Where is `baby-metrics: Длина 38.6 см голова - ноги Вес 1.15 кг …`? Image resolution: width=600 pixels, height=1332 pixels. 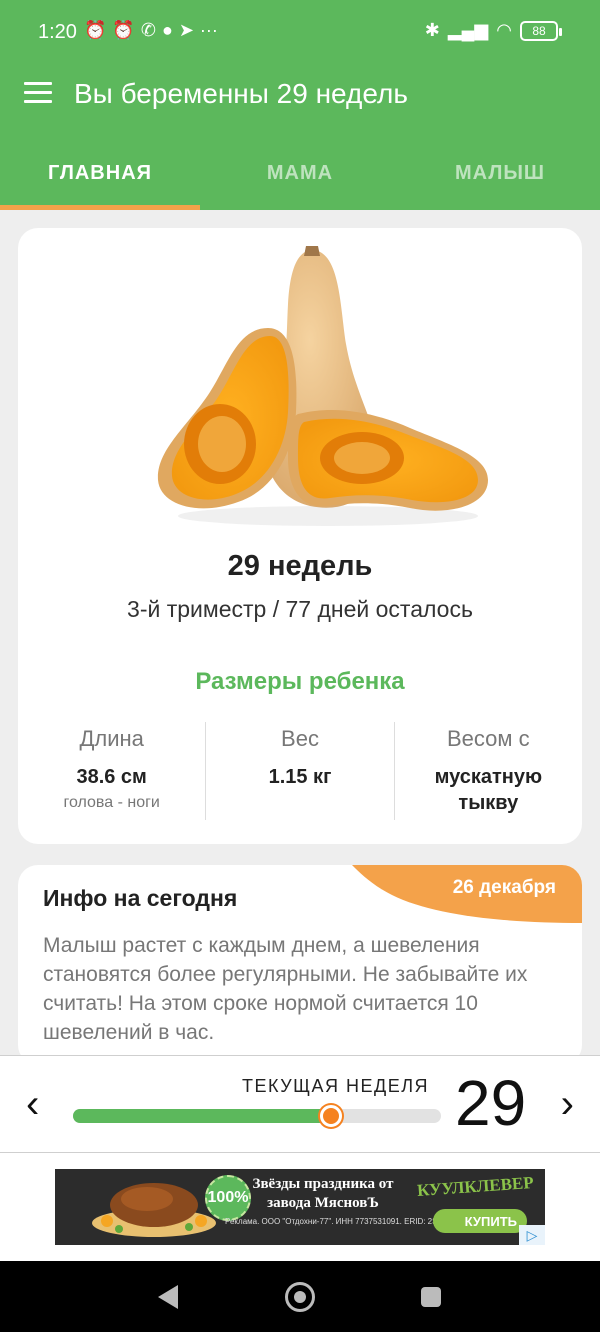 baby-metrics: Длина 38.6 см голова - ноги Вес 1.15 кг … is located at coordinates (300, 771).